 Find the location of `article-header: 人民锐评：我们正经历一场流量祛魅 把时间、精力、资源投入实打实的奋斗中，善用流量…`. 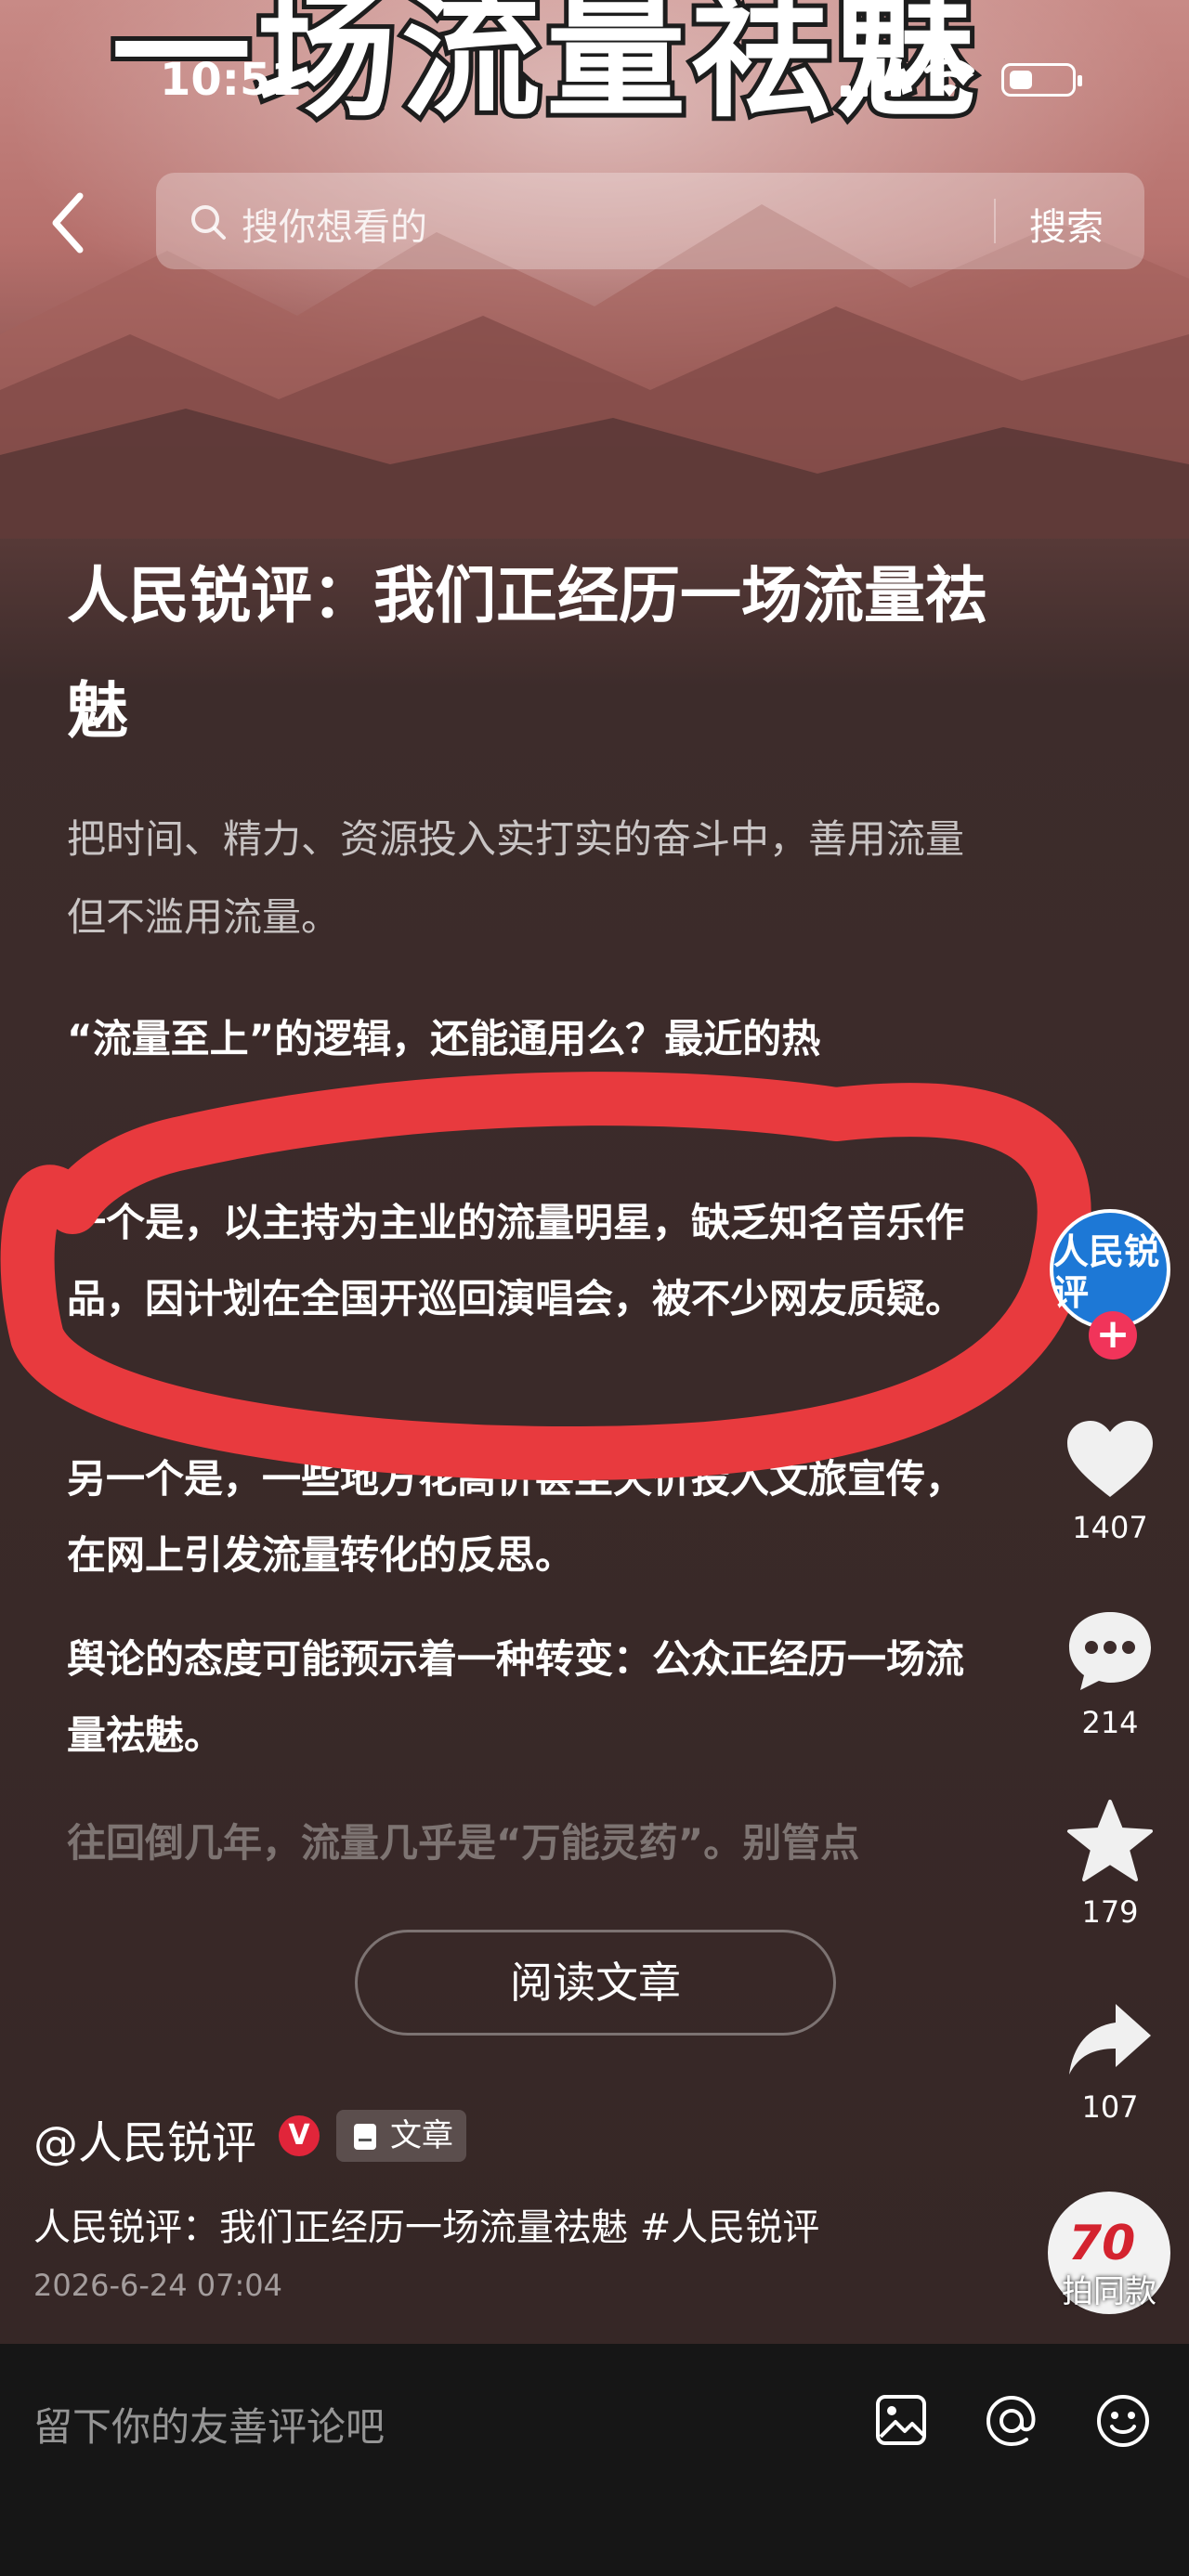

article-header: 人民锐评：我们正经历一场流量祛魅 把时间、精力、资源投入实打实的奋斗中，善用流量… is located at coordinates (532, 747).